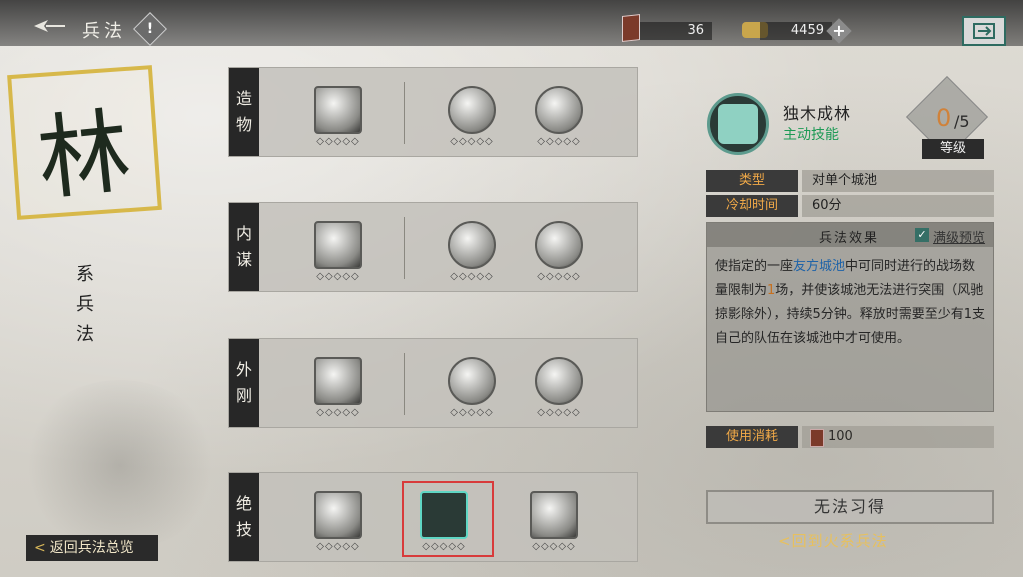 This screenshot has height=577, width=1023. Describe the element at coordinates (84, 155) in the screenshot. I see `school-character: 林` at that location.